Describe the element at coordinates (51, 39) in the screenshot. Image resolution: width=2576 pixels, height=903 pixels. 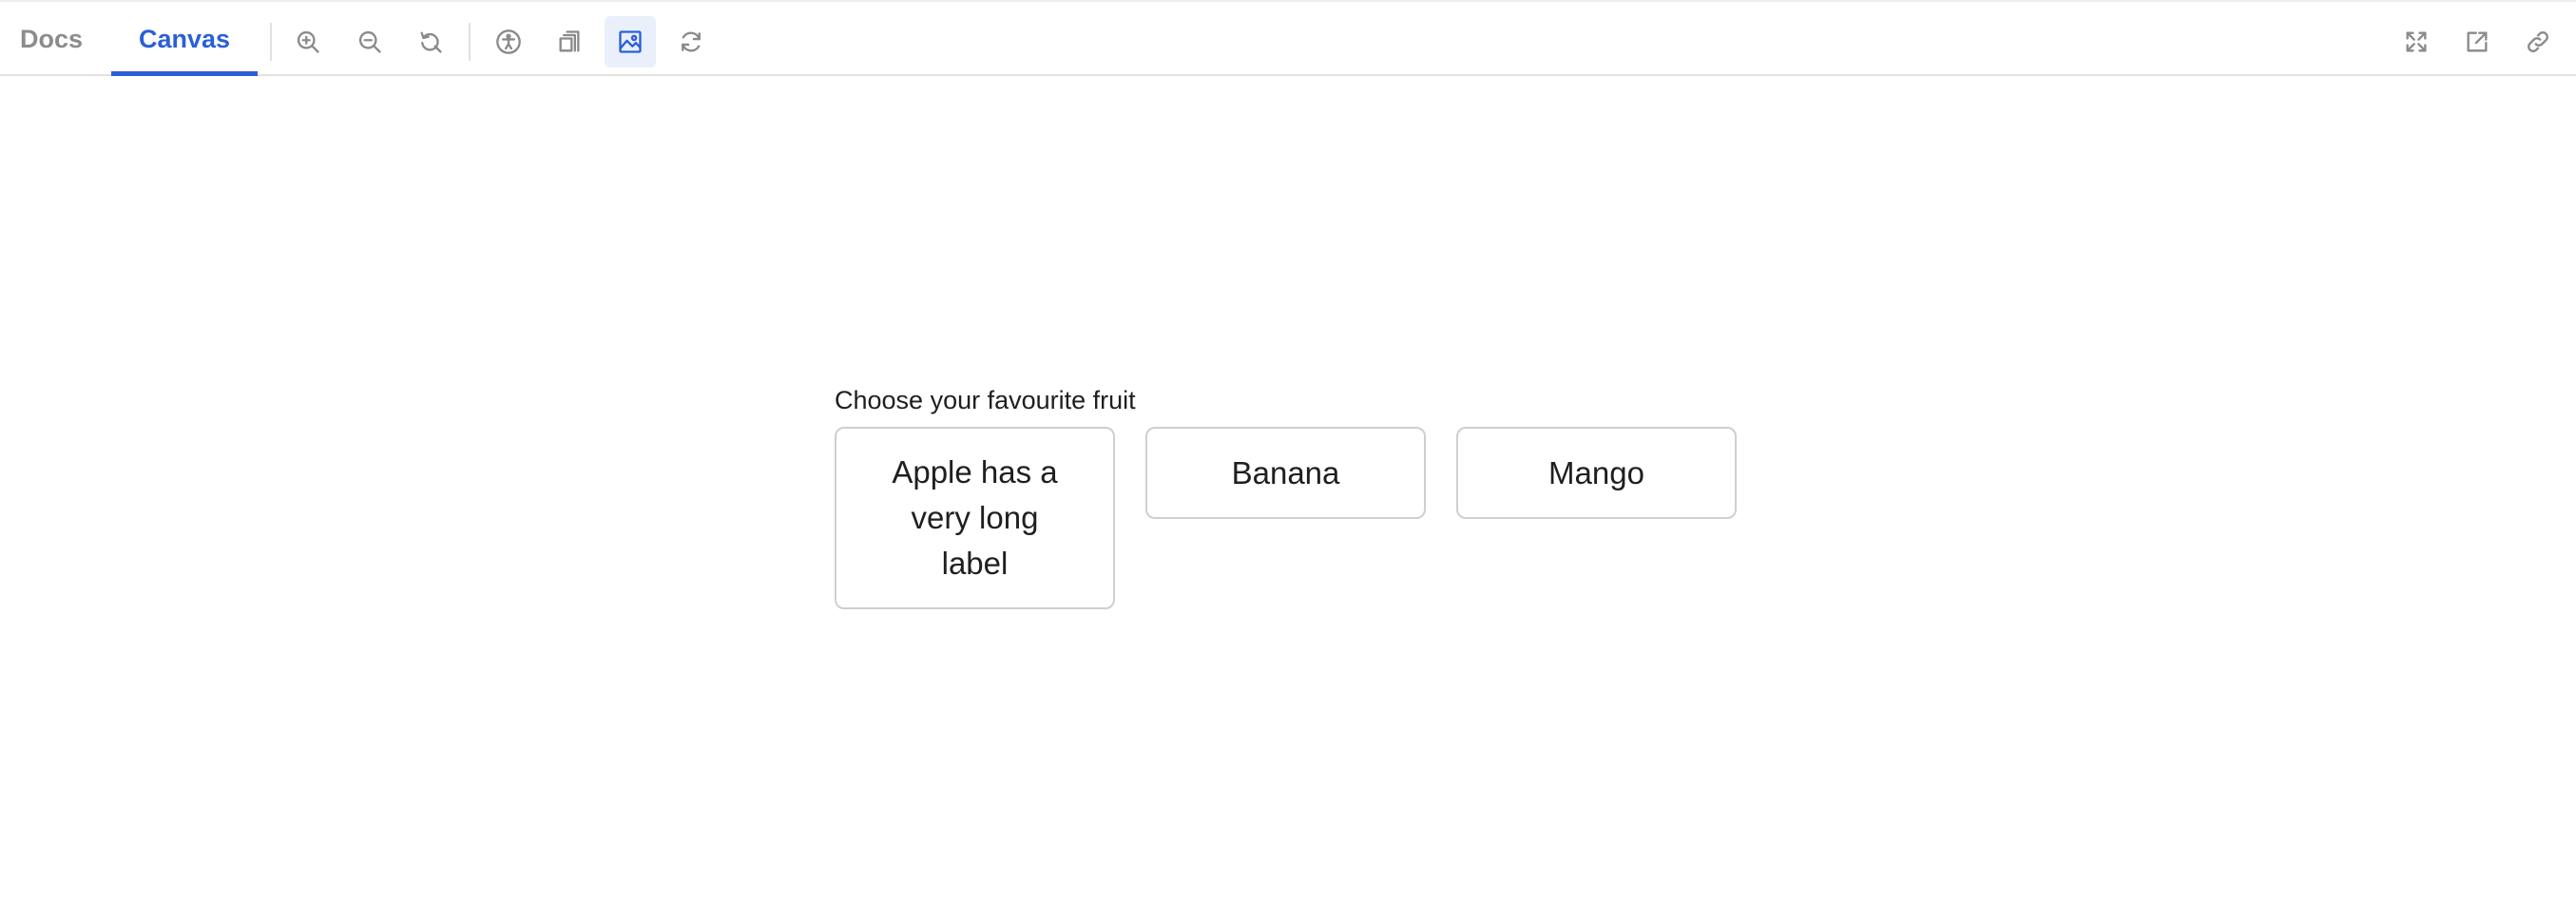
I see `tab-docs: Docs` at that location.